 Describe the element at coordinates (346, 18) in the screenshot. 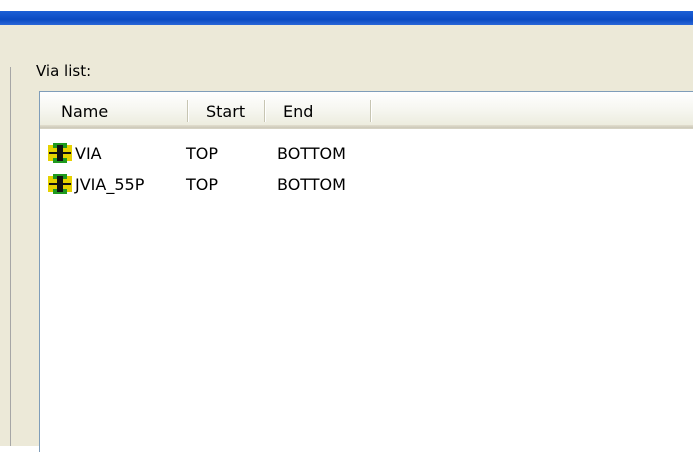

I see `window-title-bar` at that location.